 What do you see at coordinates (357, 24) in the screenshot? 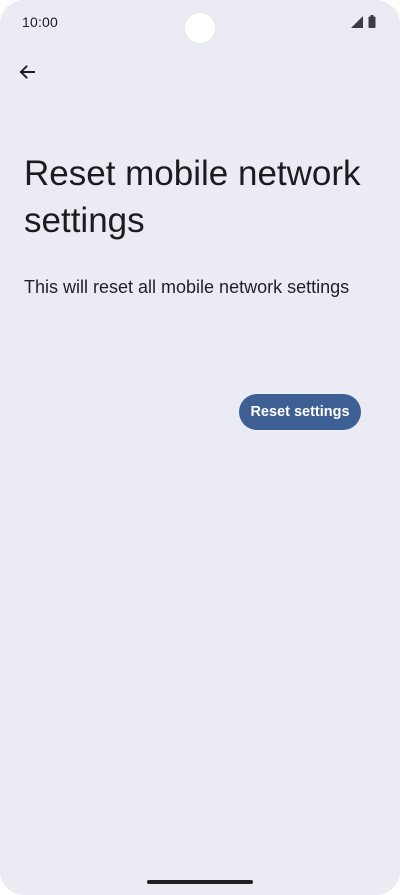
I see `signal-icon` at bounding box center [357, 24].